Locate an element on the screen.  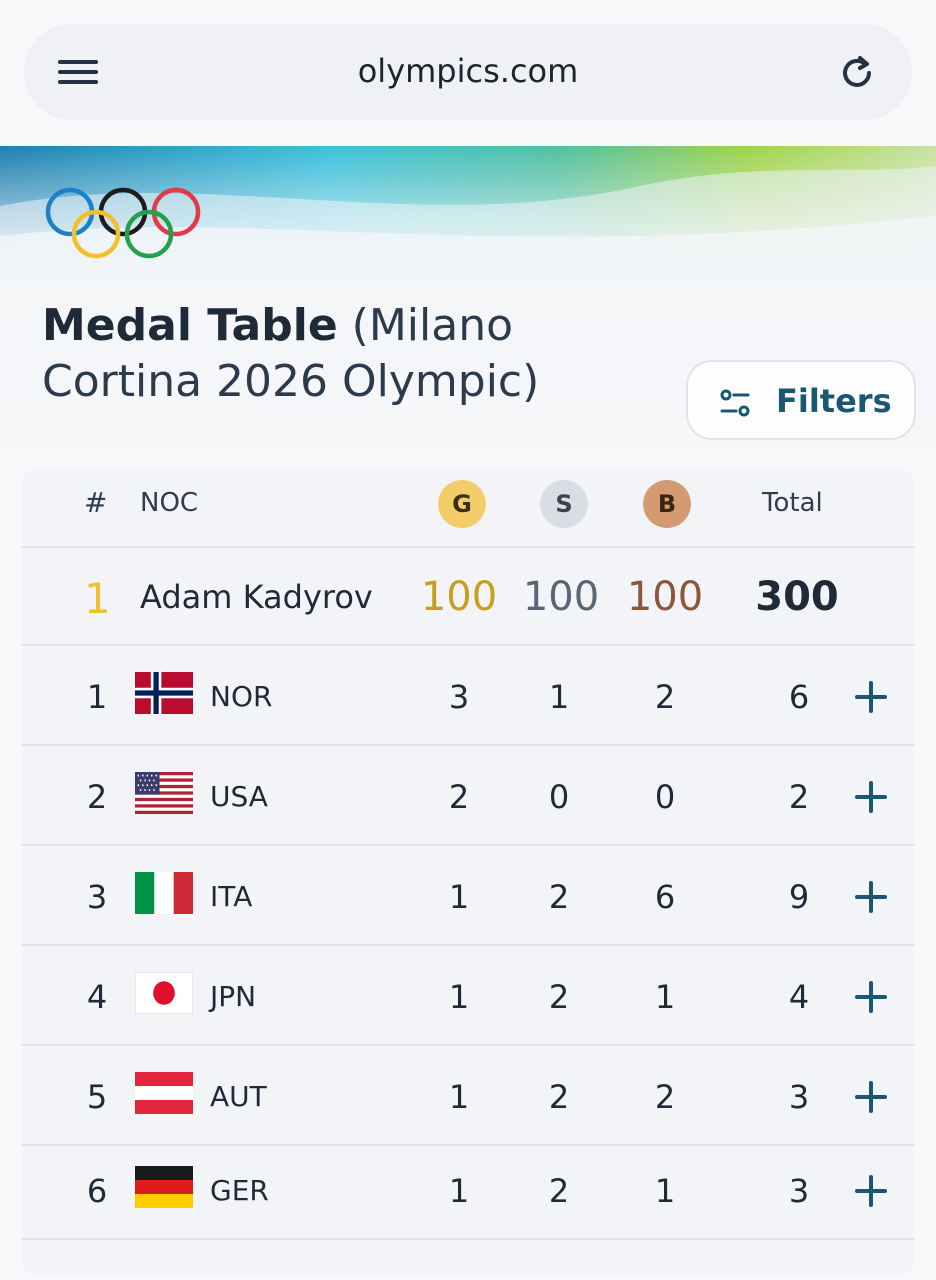
table-header-row: # NOC G S B Total is located at coordinates (468, 508).